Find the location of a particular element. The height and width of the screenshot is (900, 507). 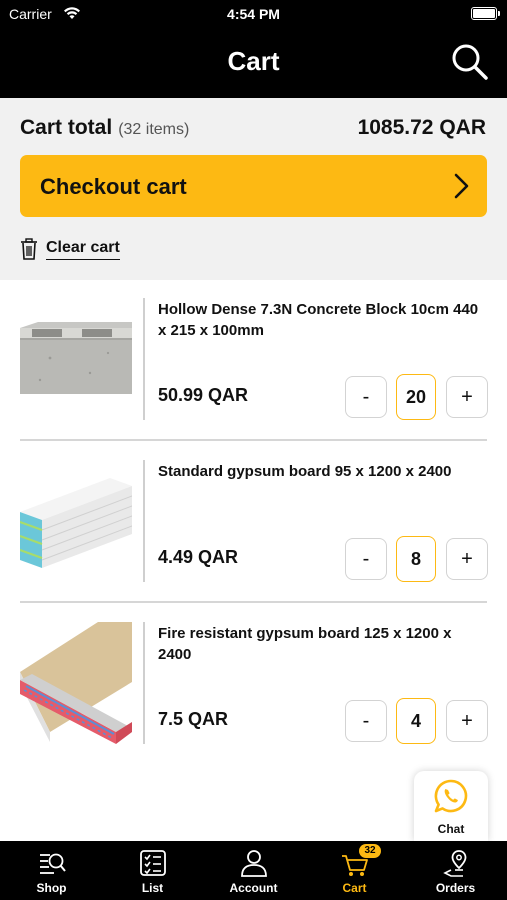

items-count: (32 items) is located at coordinates (154, 129).